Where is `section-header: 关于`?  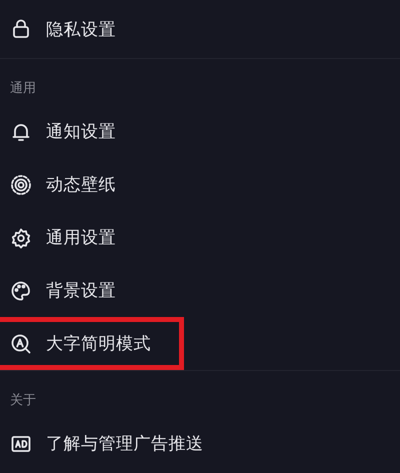
section-header: 关于 is located at coordinates (22, 401).